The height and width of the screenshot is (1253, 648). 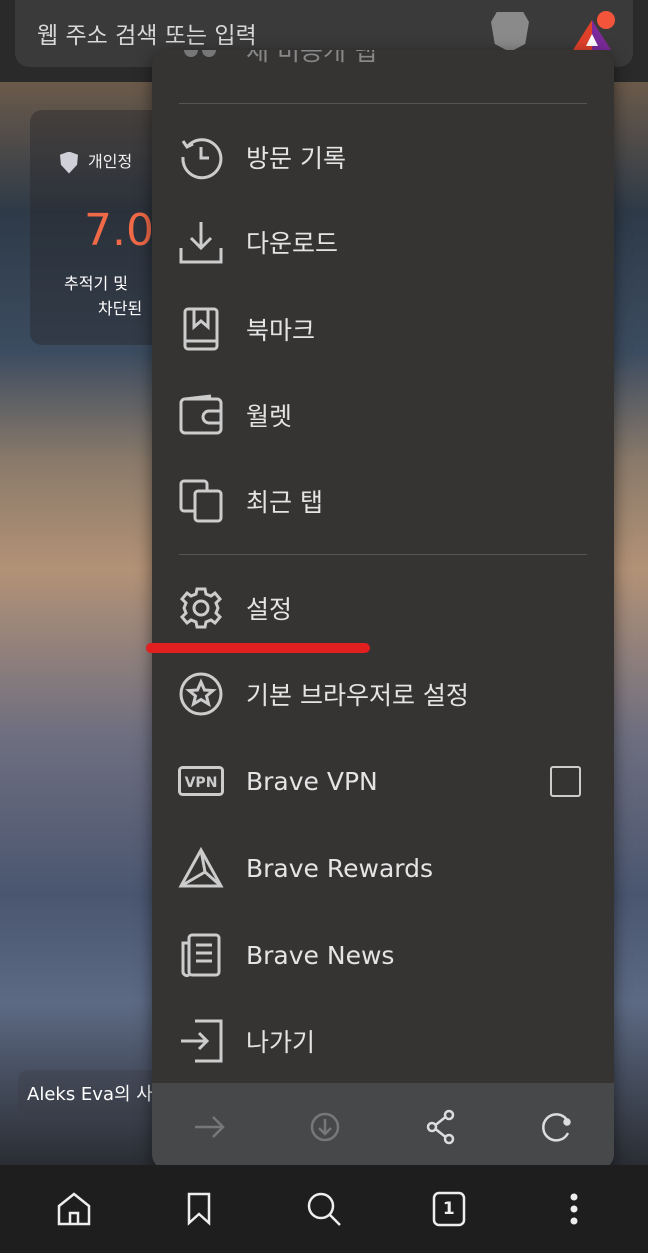 What do you see at coordinates (383, 1126) in the screenshot?
I see `menu-action-bar` at bounding box center [383, 1126].